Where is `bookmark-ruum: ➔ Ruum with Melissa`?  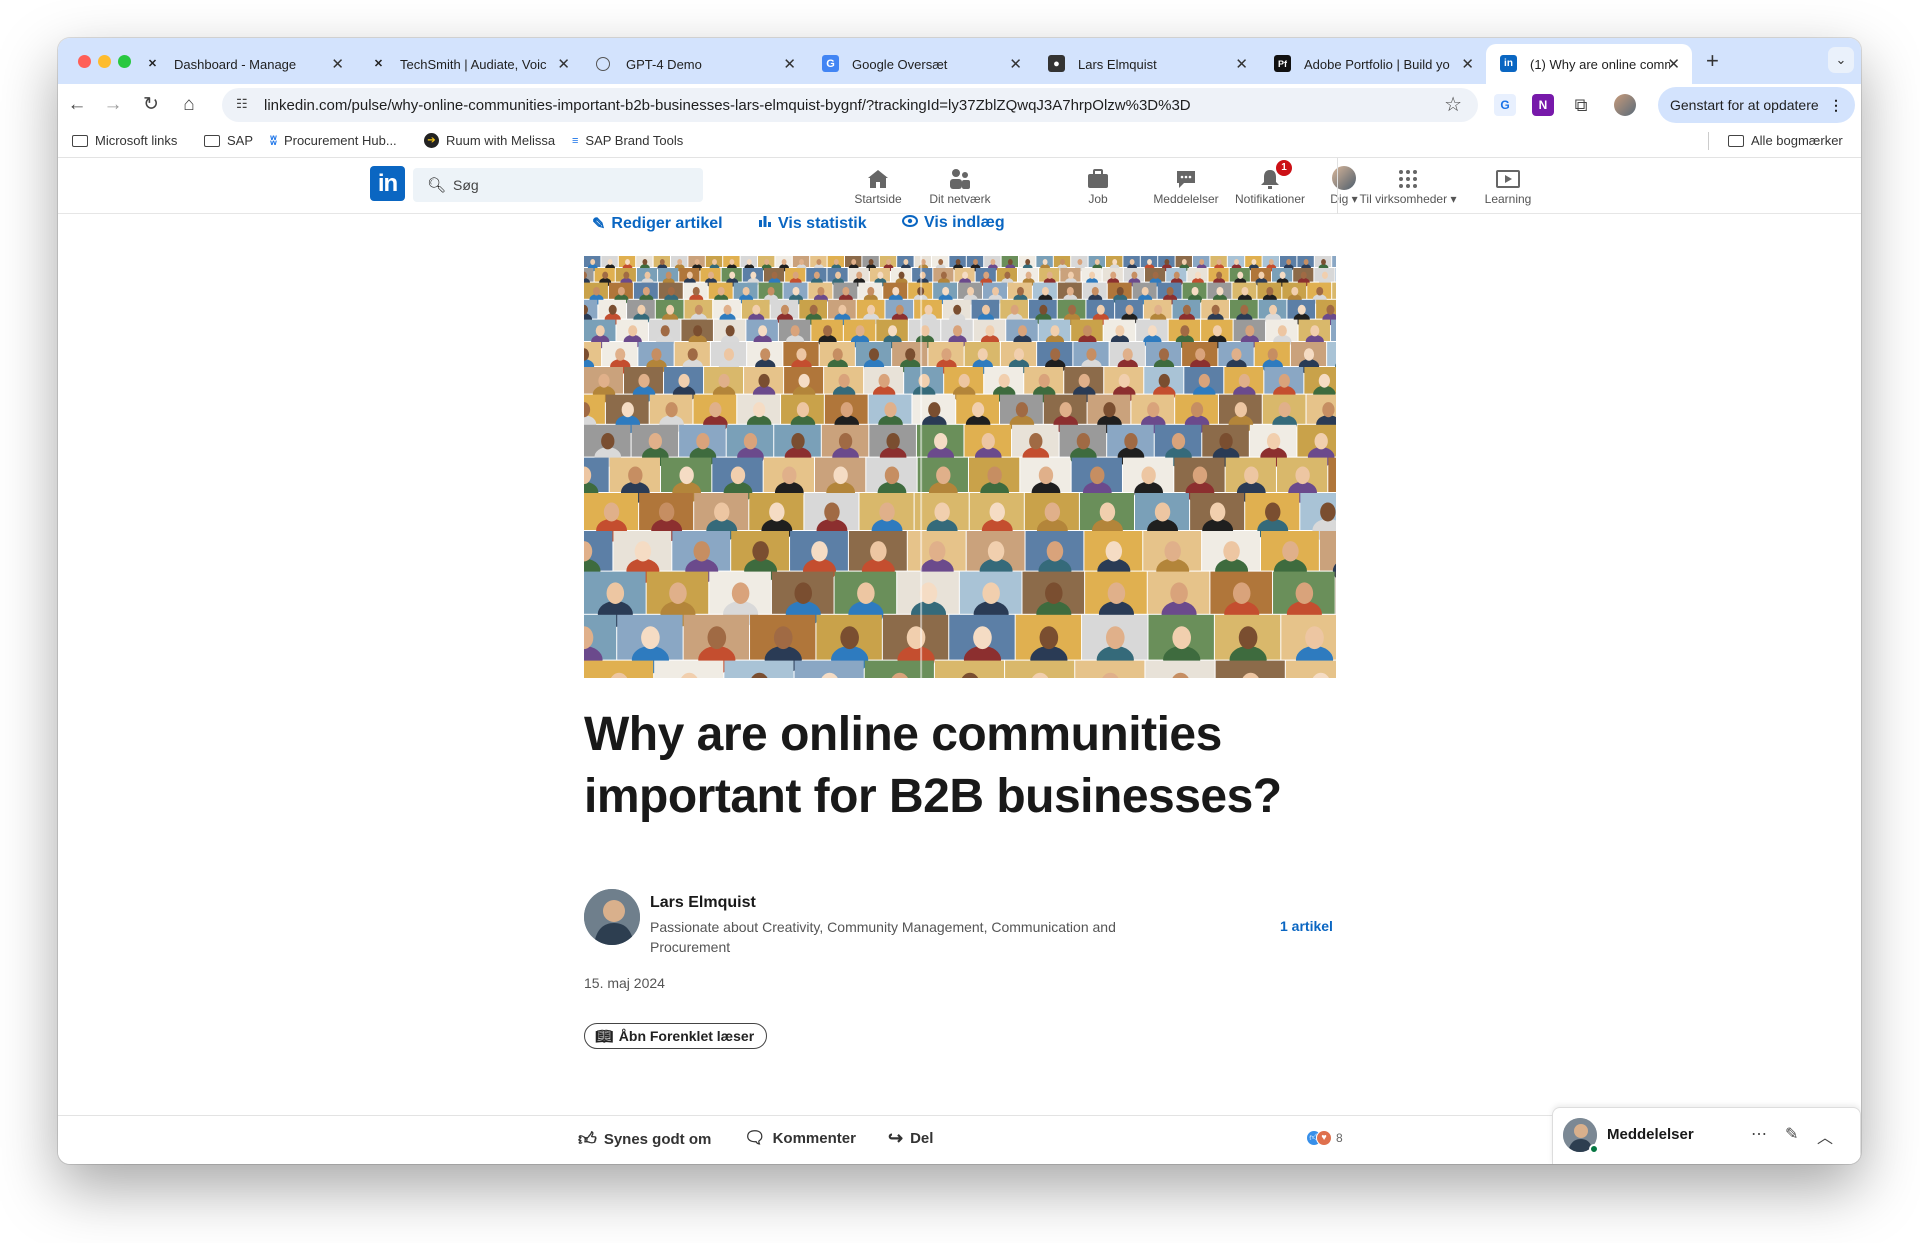 bookmark-ruum: ➔ Ruum with Melissa is located at coordinates (489, 140).